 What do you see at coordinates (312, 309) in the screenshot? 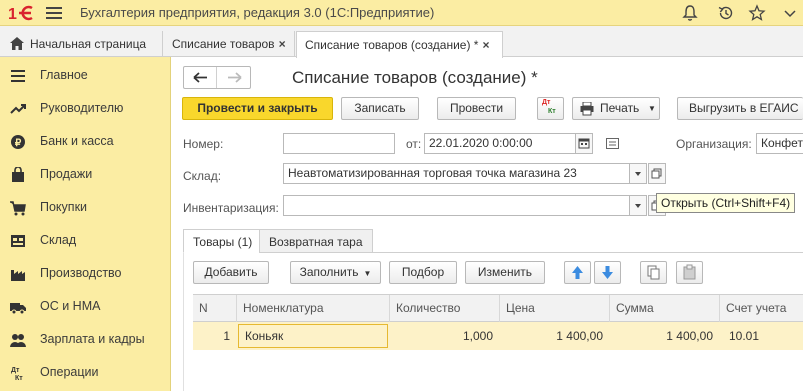
I see `column-header: Номенклатура` at bounding box center [312, 309].